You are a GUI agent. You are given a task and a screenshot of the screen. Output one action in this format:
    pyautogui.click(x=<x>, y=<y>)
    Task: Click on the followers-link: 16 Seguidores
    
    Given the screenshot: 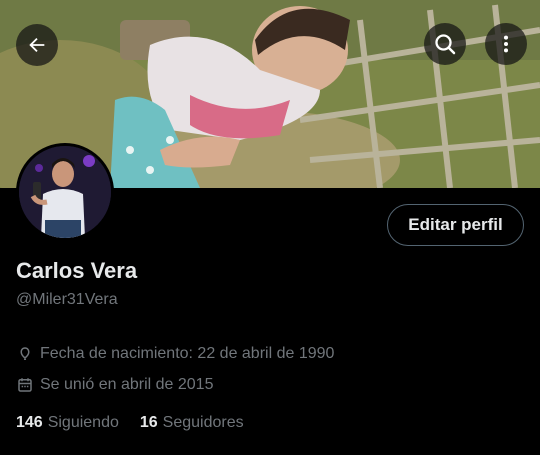 What is the action you would take?
    pyautogui.click(x=192, y=423)
    